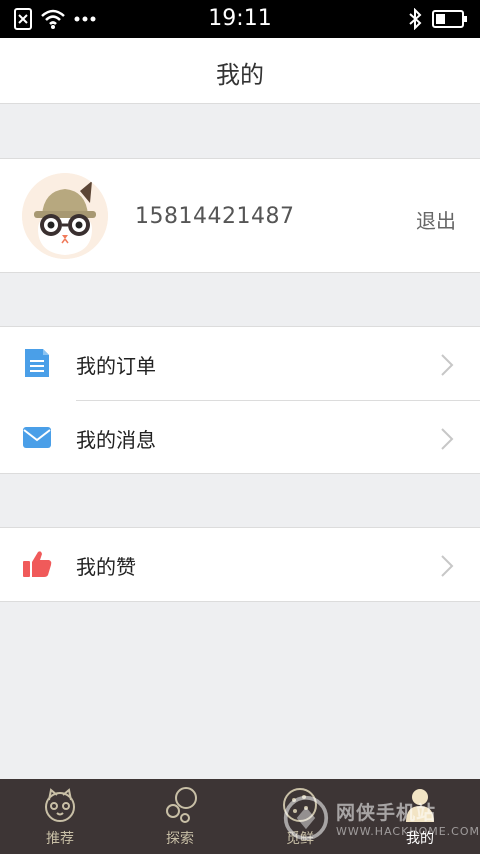  What do you see at coordinates (415, 19) in the screenshot?
I see `bluetooth-icon` at bounding box center [415, 19].